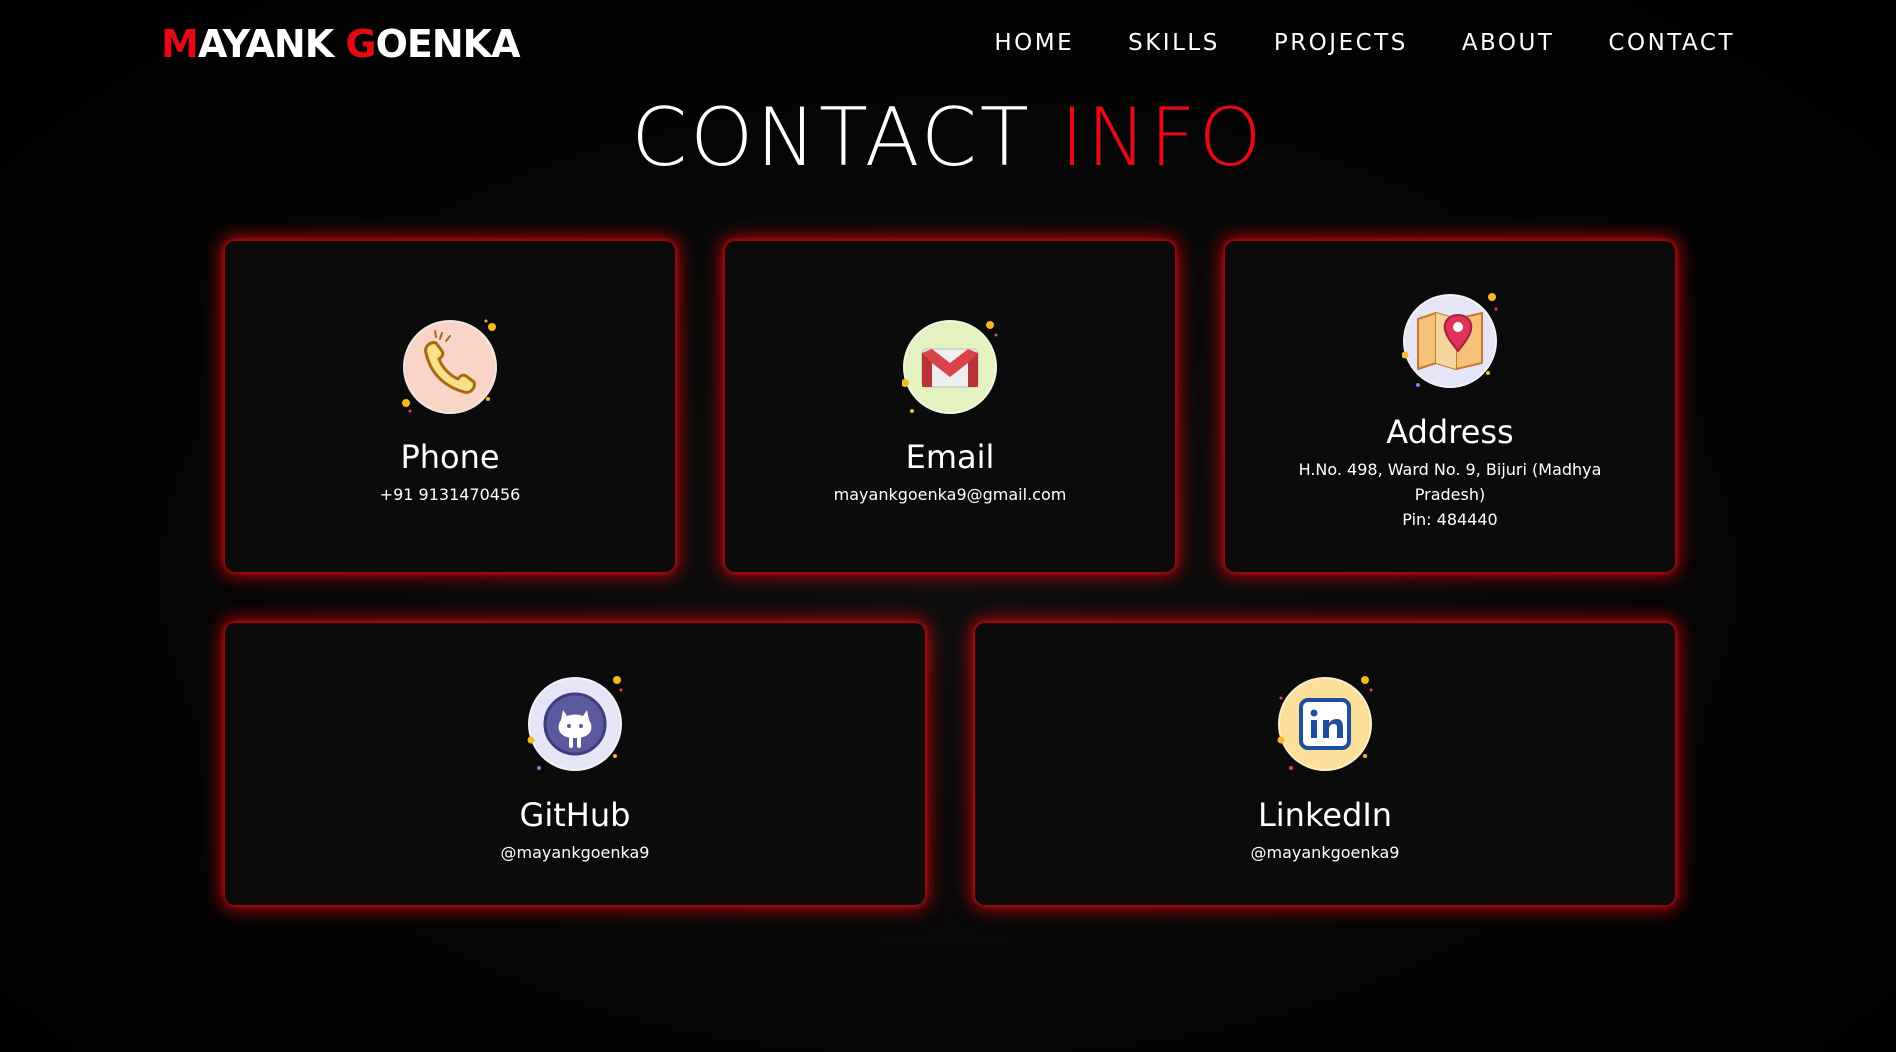 The height and width of the screenshot is (1052, 1896). I want to click on address-card-title: Address, so click(1450, 432).